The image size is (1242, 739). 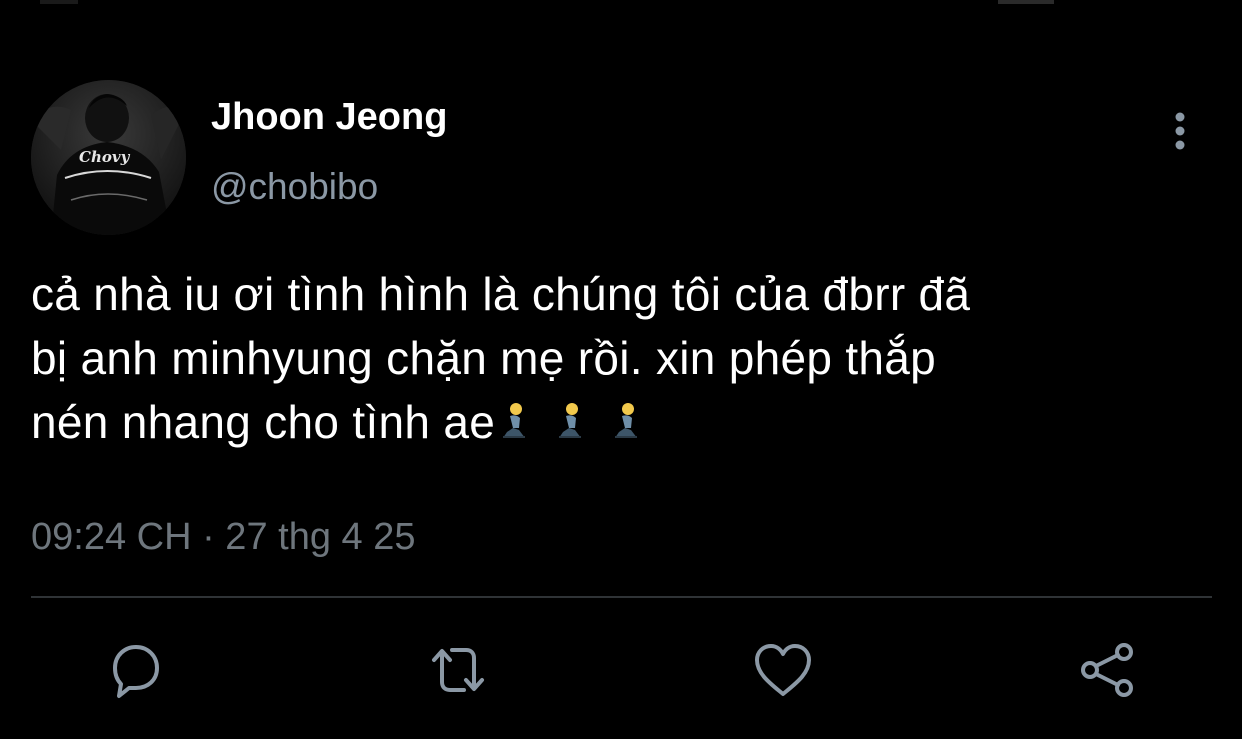 I want to click on author-handle: @chobibo, so click(x=294, y=187).